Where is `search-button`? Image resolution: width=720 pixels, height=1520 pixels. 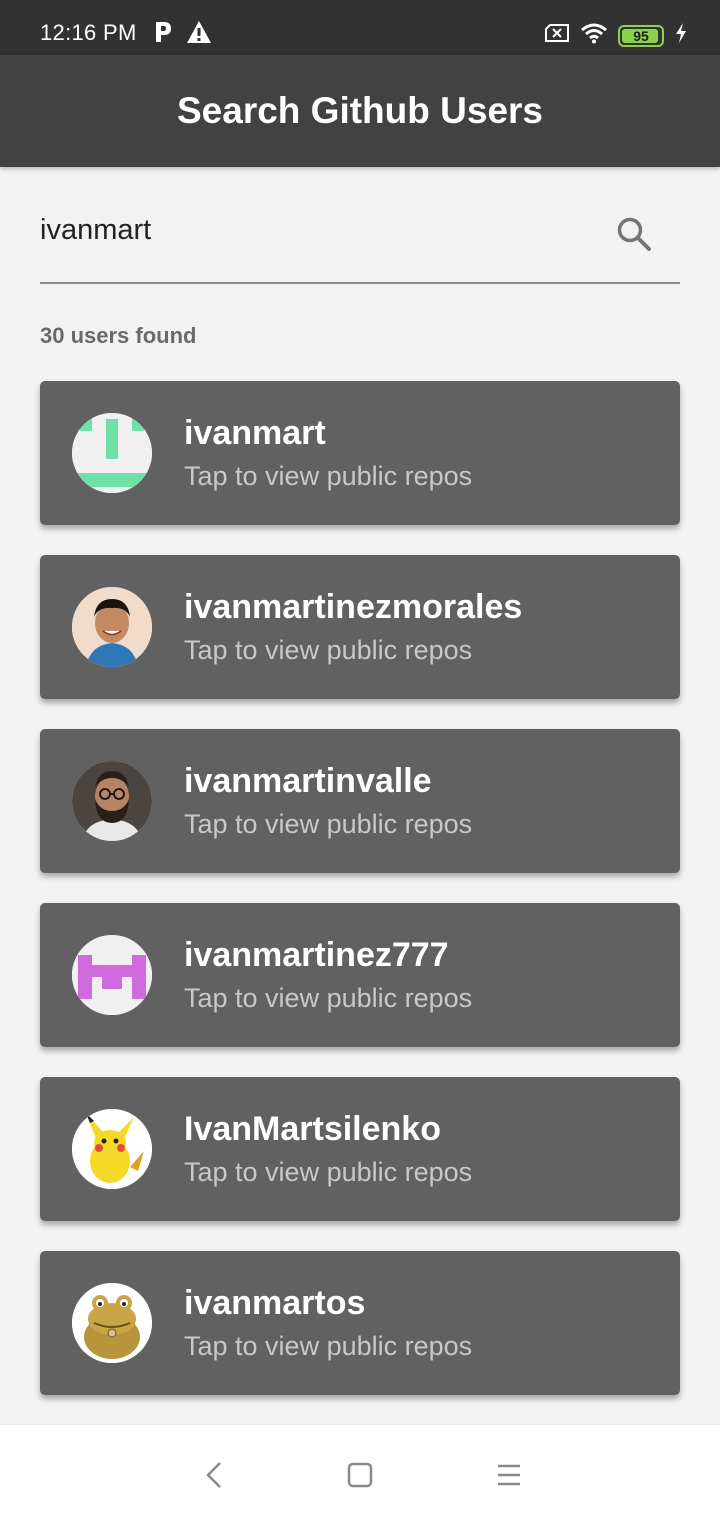 search-button is located at coordinates (634, 234).